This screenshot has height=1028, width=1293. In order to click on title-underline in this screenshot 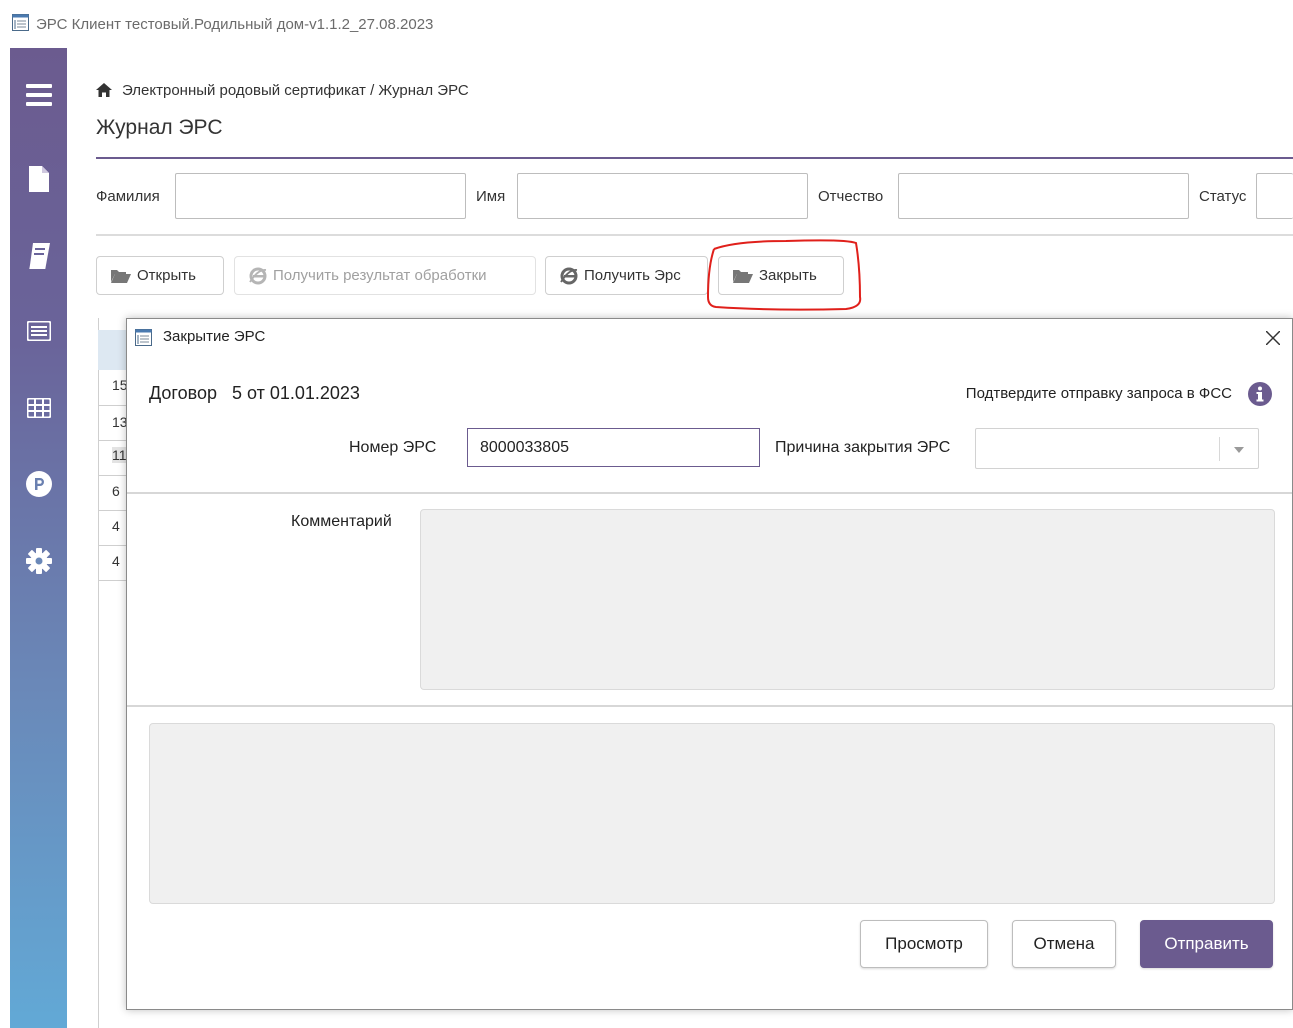, I will do `click(694, 158)`.